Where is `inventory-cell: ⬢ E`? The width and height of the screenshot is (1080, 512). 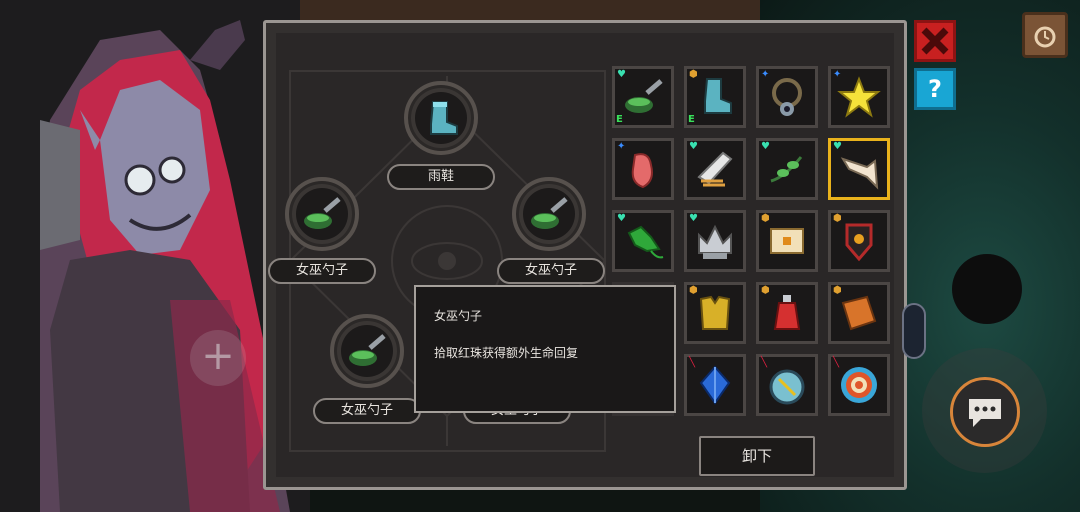
inventory-cell: ⬢ E is located at coordinates (715, 97).